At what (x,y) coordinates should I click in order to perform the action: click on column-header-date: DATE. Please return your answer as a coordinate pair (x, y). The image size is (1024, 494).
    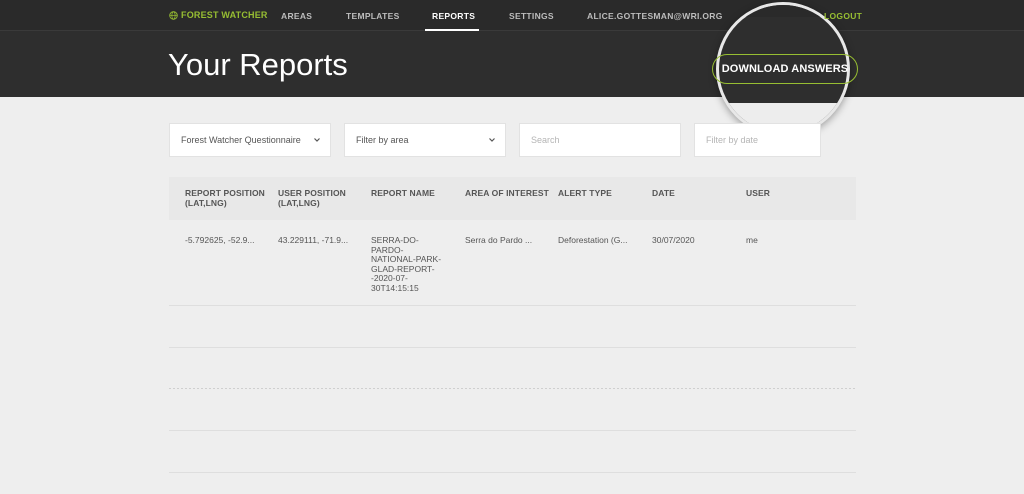
    Looking at the image, I should click on (663, 193).